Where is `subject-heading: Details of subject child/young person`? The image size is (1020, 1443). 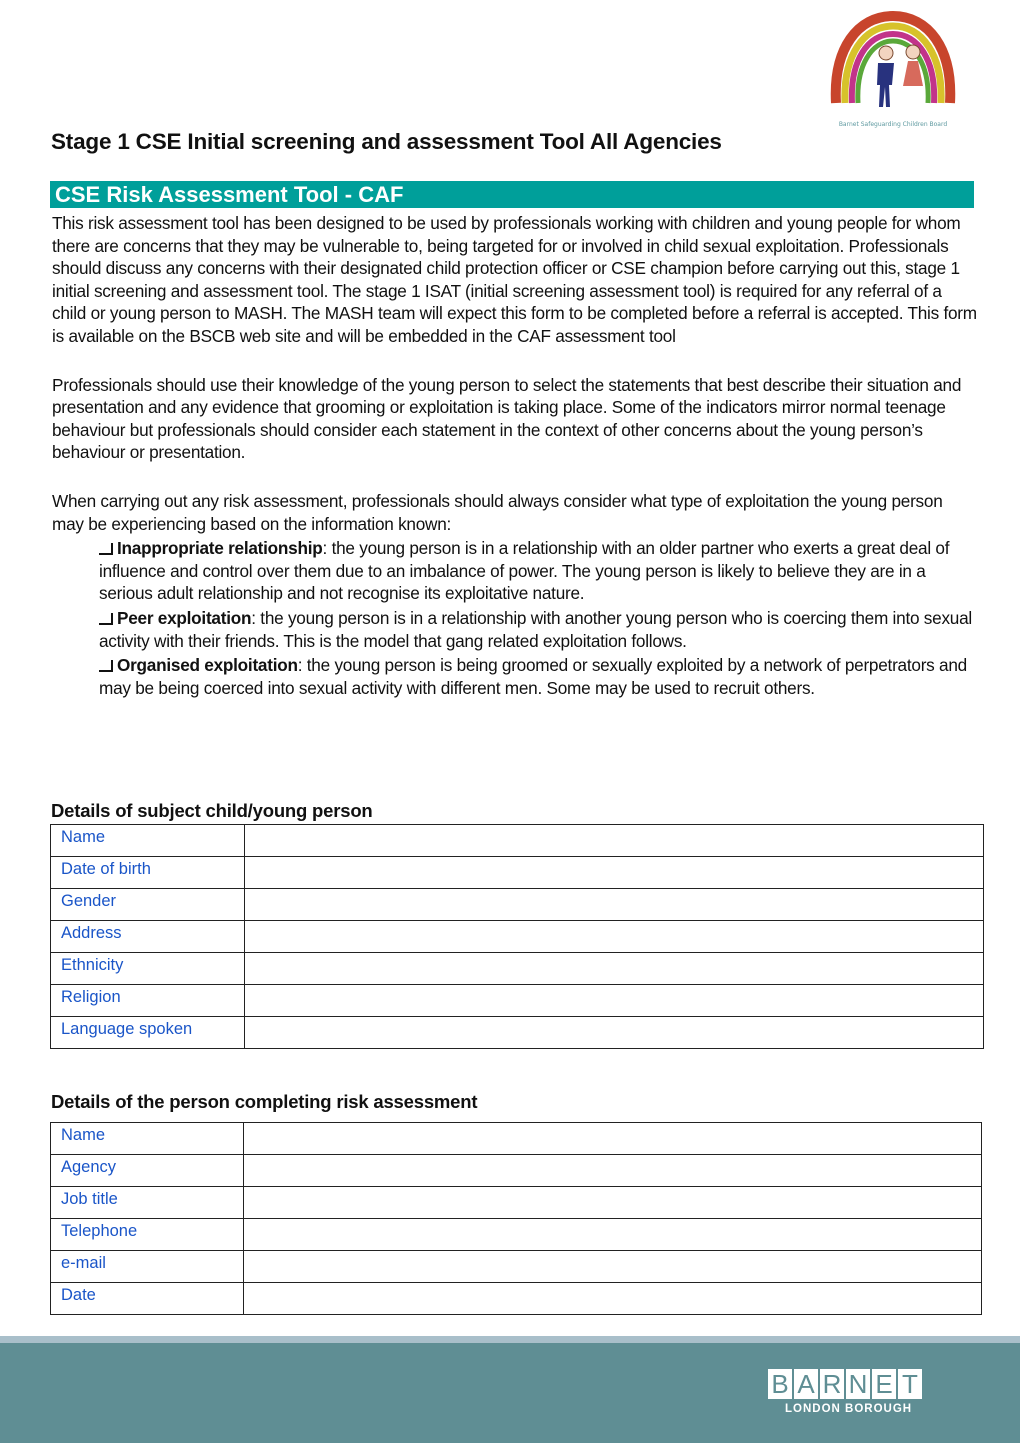 subject-heading: Details of subject child/young person is located at coordinates (212, 810).